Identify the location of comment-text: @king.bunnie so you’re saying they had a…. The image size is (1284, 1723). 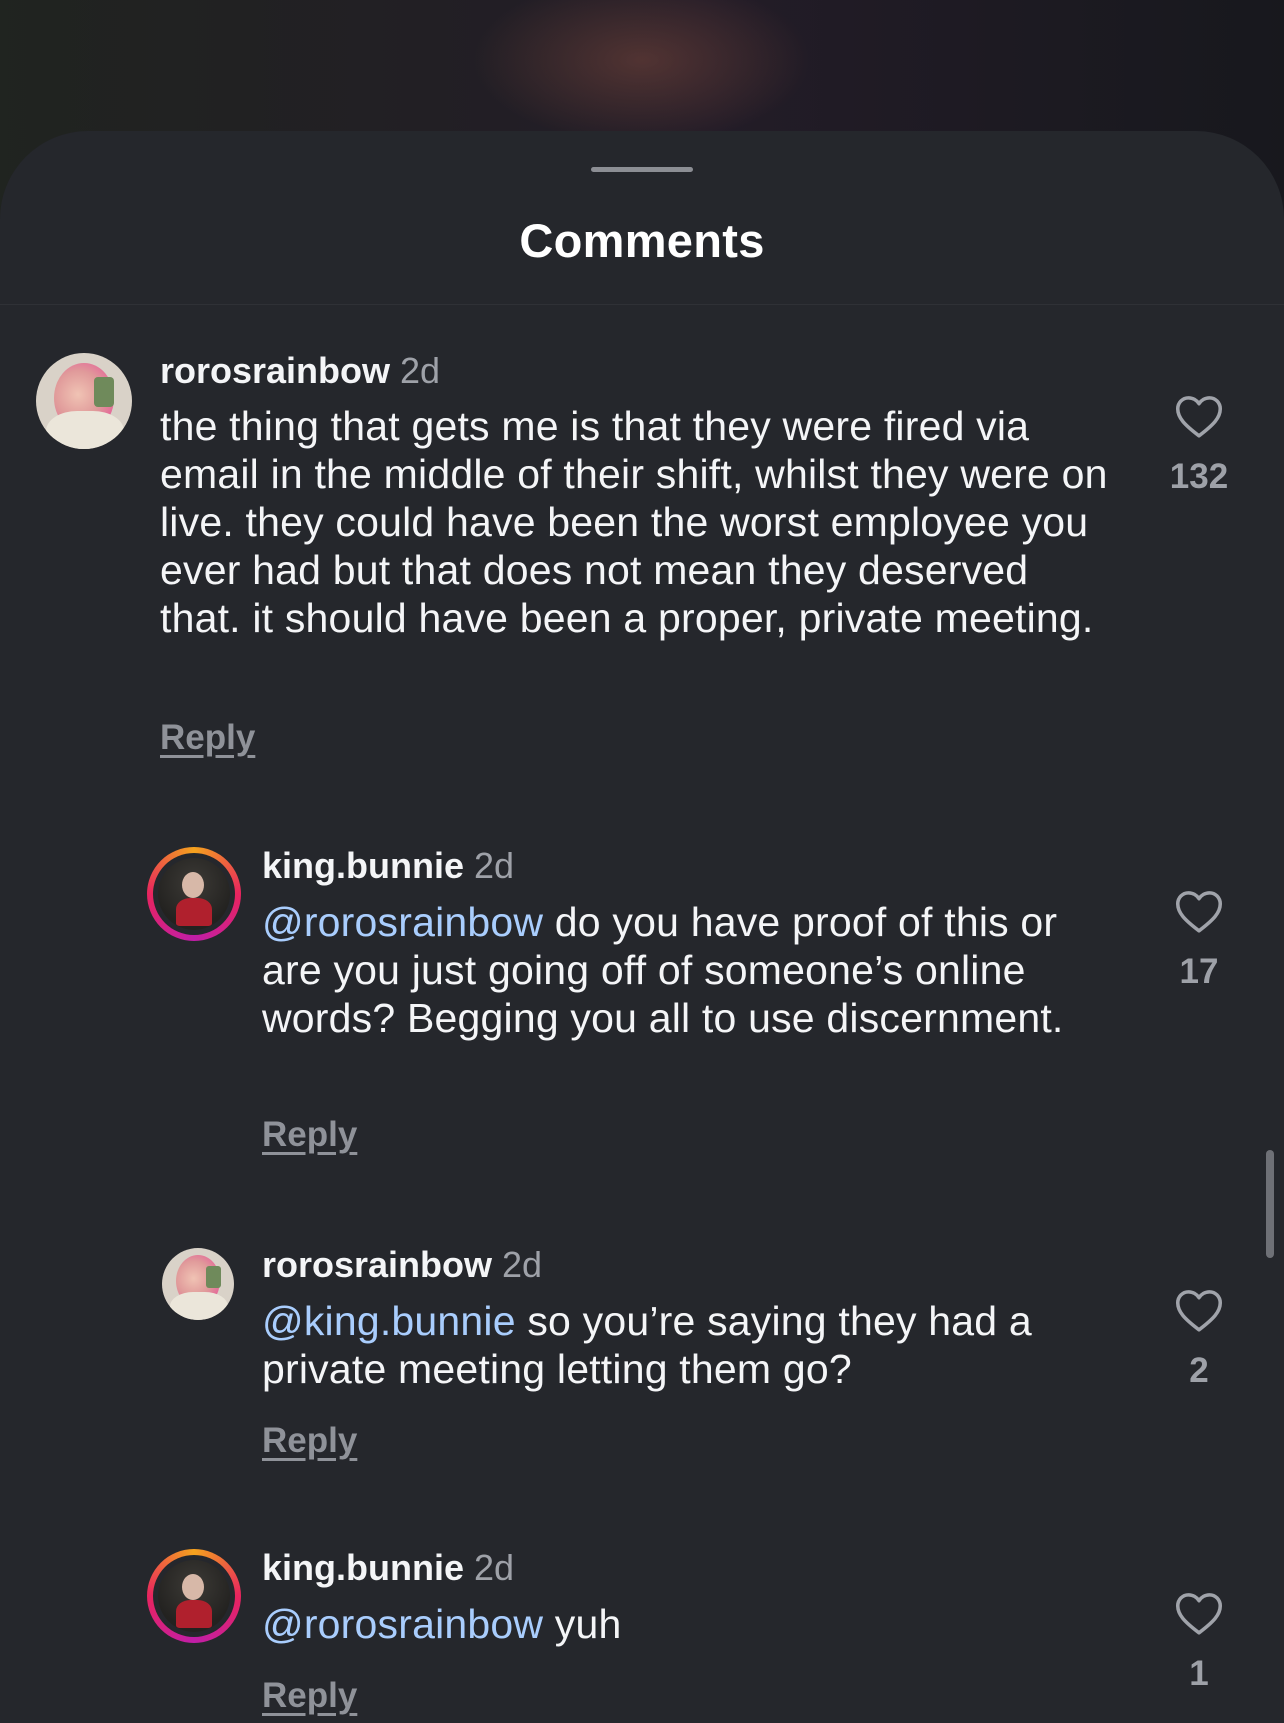
(692, 1345).